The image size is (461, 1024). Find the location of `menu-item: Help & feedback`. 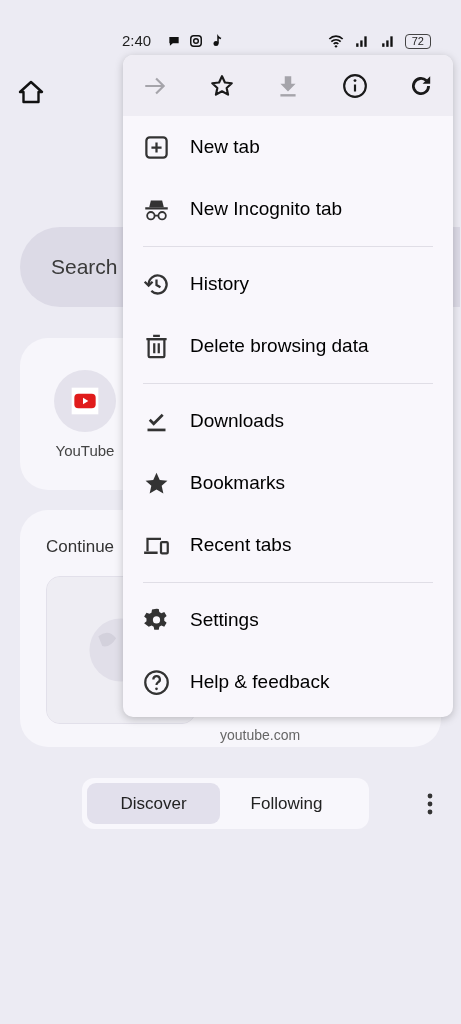

menu-item: Help & feedback is located at coordinates (288, 682).